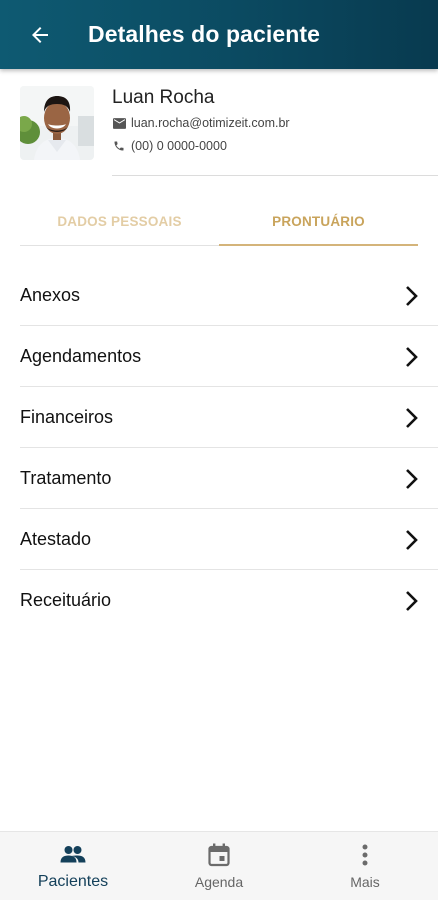 This screenshot has height=900, width=438. Describe the element at coordinates (219, 417) in the screenshot. I see `menu-item-financeiros: Financeiros` at that location.